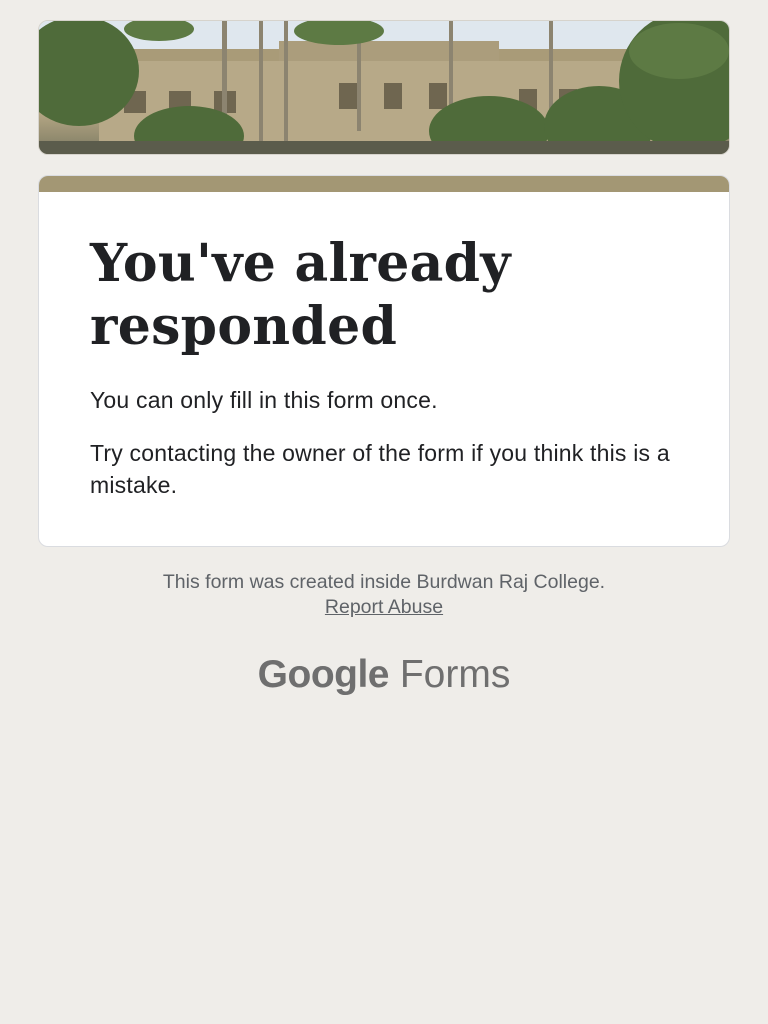 This screenshot has width=768, height=1024. I want to click on once-only-message: You can only fill in this form once., so click(264, 400).